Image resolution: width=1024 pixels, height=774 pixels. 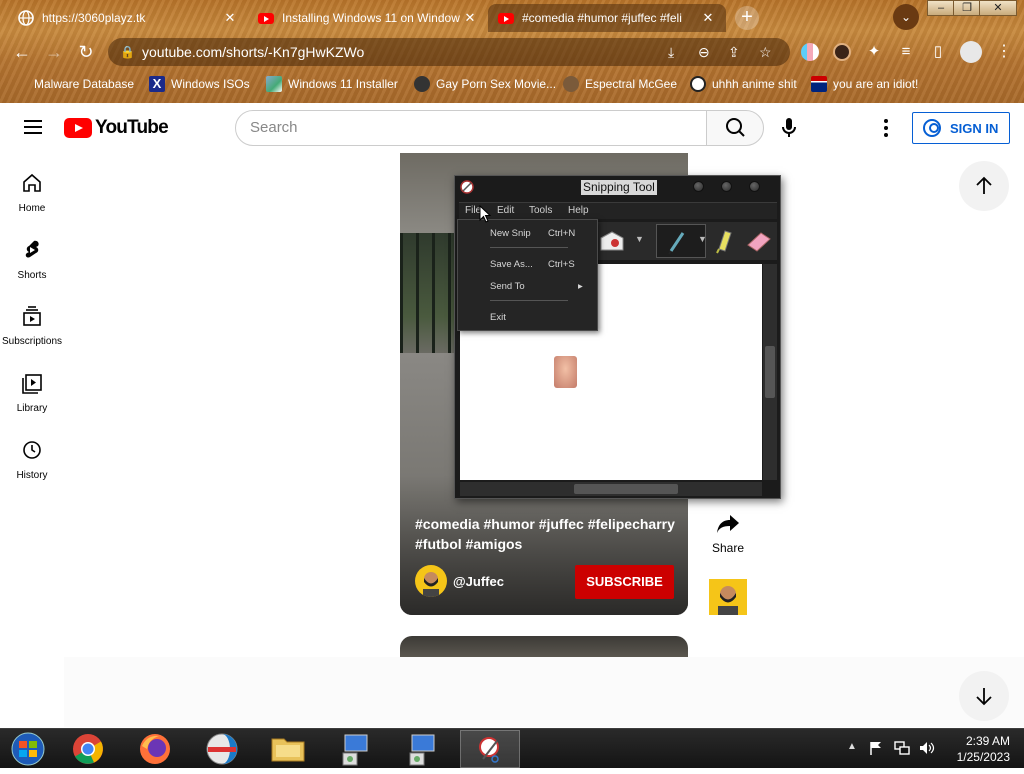 What do you see at coordinates (490, 749) in the screenshot?
I see `taskbar-snipping-tool` at bounding box center [490, 749].